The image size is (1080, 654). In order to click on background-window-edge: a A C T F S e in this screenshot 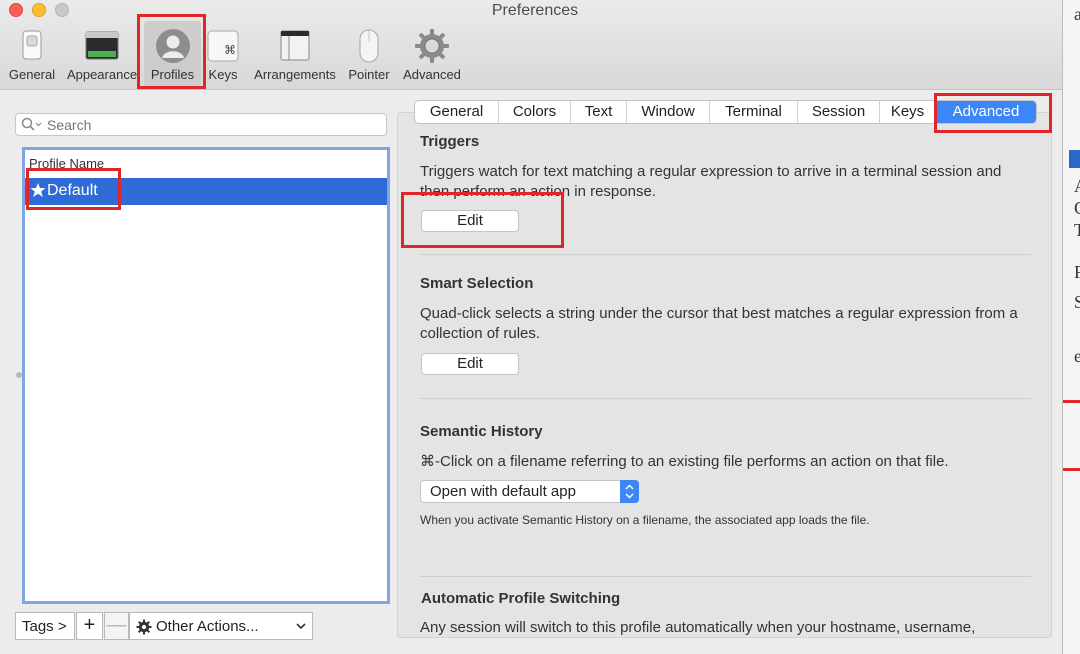, I will do `click(1071, 327)`.